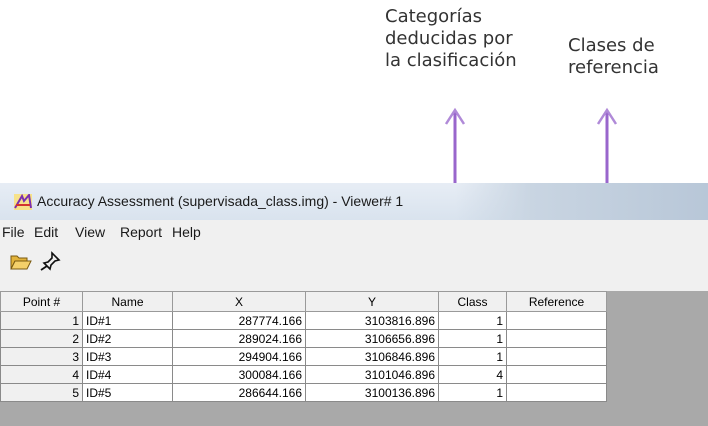 The width and height of the screenshot is (708, 426). I want to click on x-cell: 294904.166, so click(239, 356).